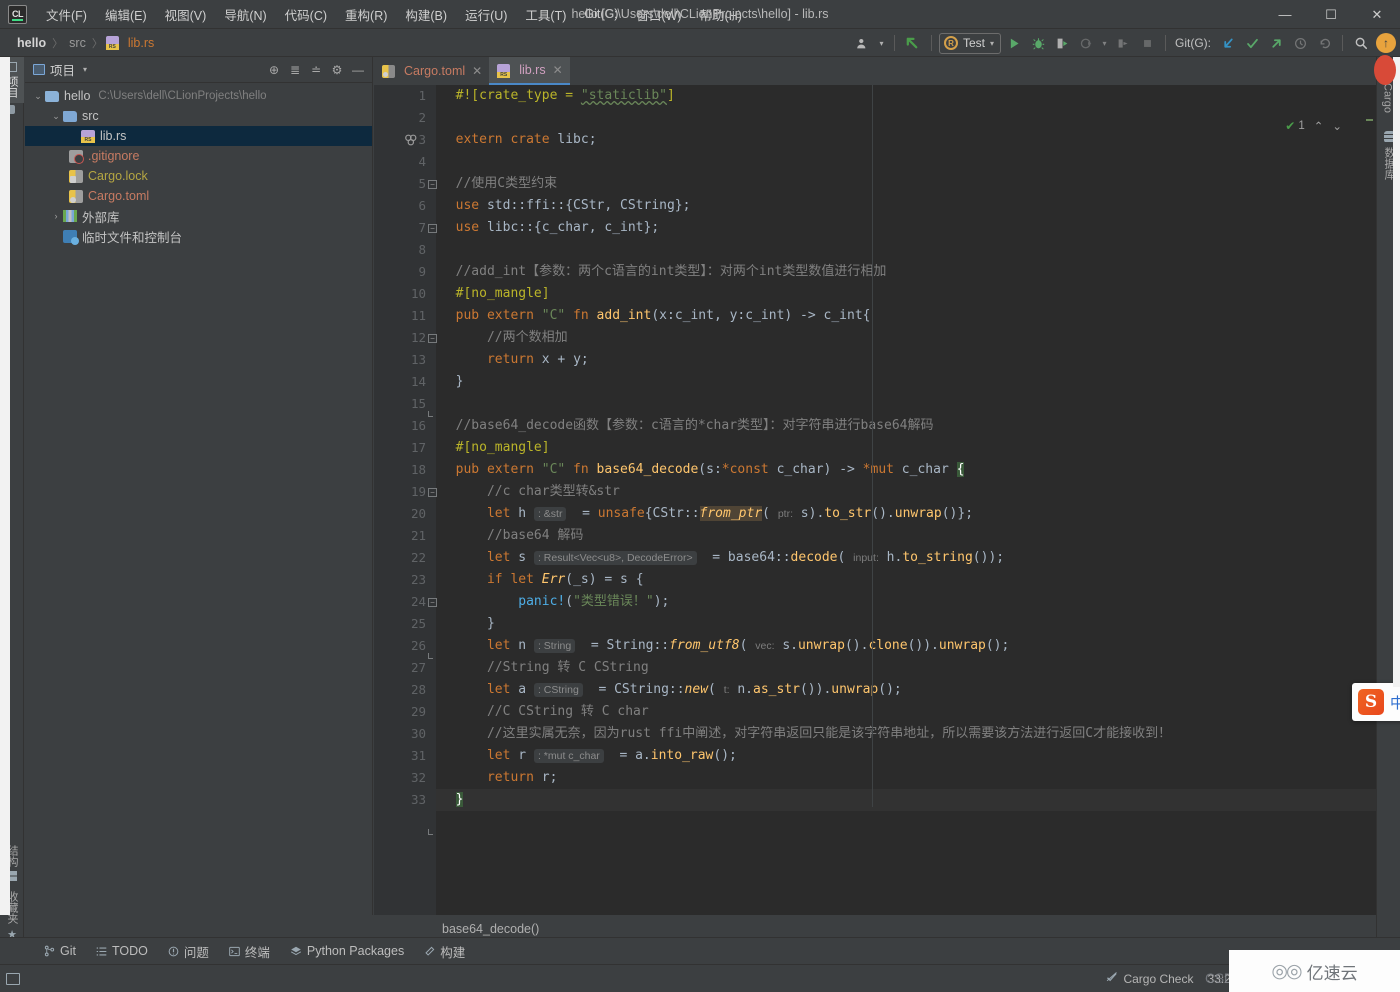 The image size is (1400, 992). What do you see at coordinates (60, 69) in the screenshot?
I see `project-panel-title: 项目 ▾` at bounding box center [60, 69].